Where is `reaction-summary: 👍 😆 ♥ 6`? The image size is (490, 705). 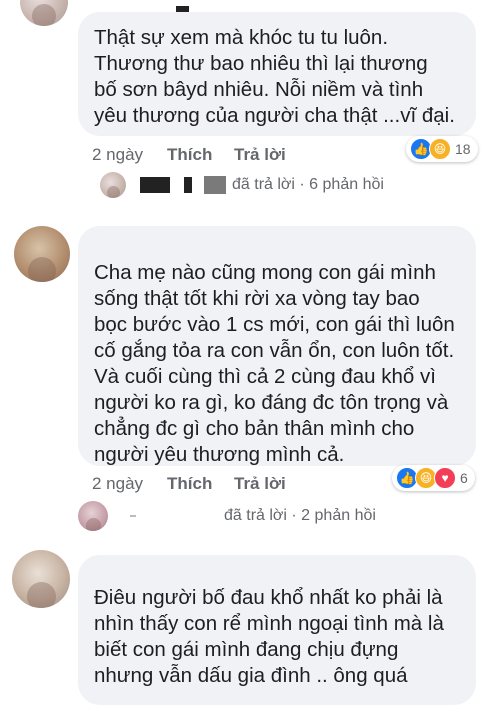
reaction-summary: 👍 😆 ♥ 6 is located at coordinates (433, 478).